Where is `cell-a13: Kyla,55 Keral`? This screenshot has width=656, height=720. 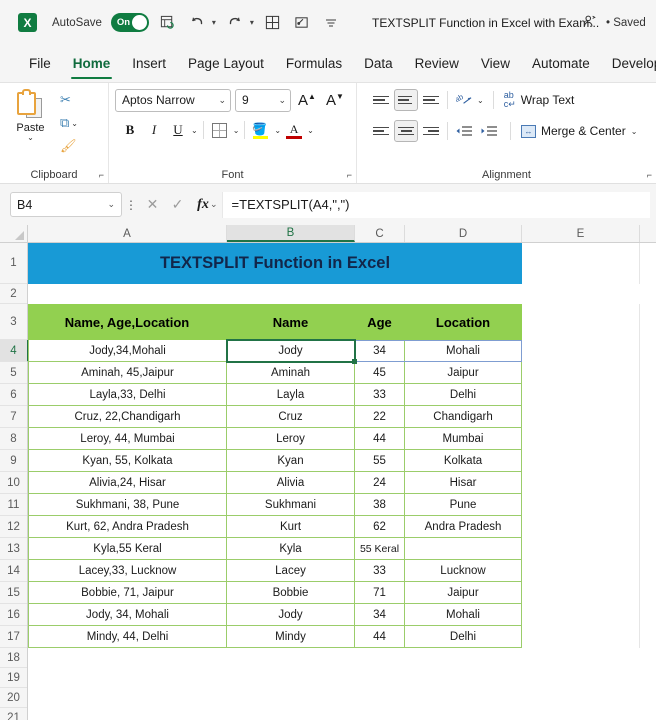
cell-a13: Kyla,55 Keral is located at coordinates (127, 549).